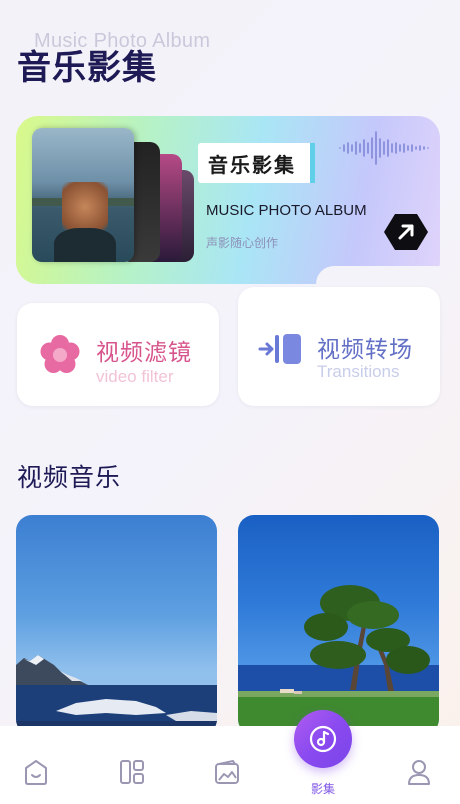 This screenshot has width=460, height=804. I want to click on music-disc-icon, so click(323, 739).